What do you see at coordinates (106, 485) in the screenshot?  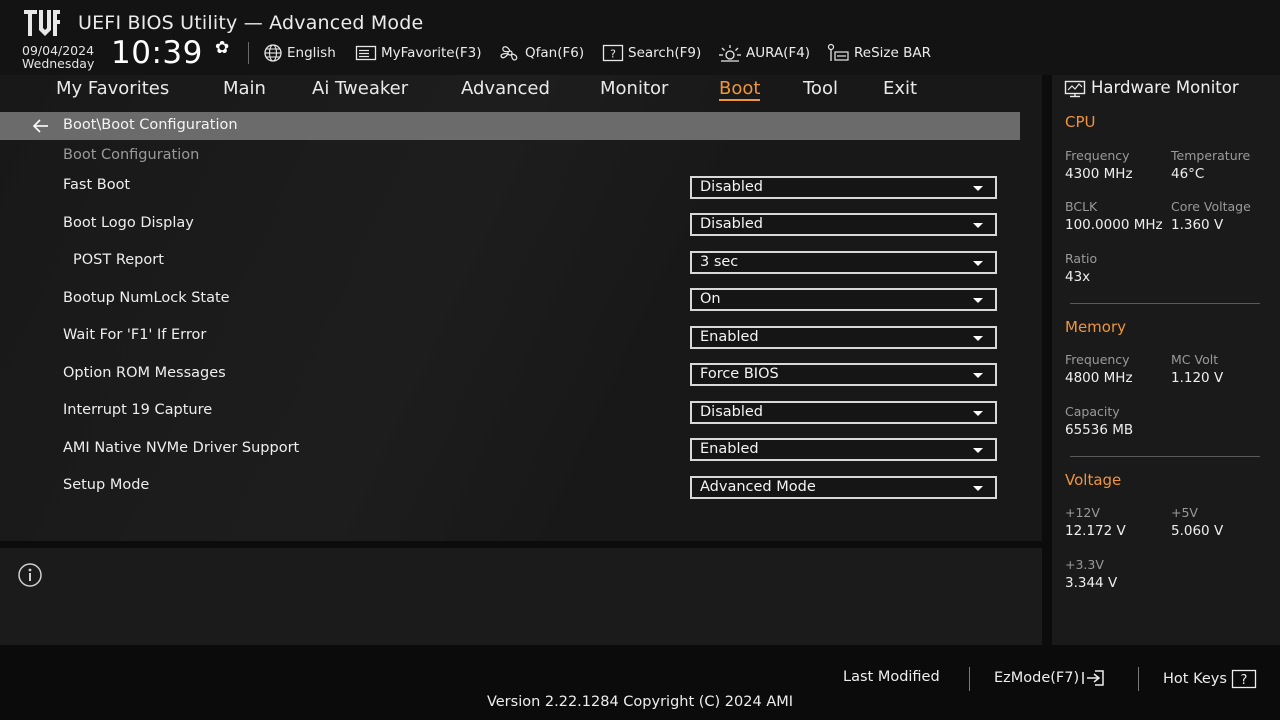 I see `setting-label-setup-mode: Setup Mode` at bounding box center [106, 485].